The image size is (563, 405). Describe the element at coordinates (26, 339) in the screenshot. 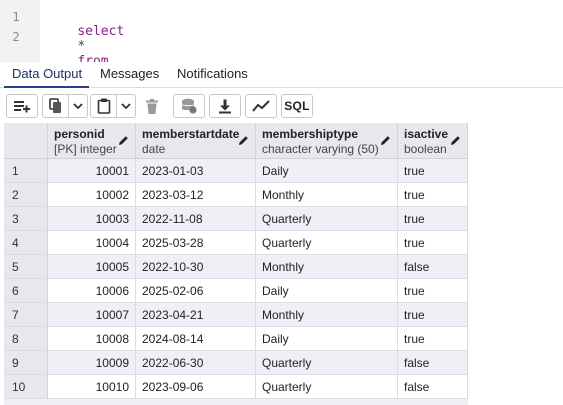

I see `row-number-cell: 8` at that location.